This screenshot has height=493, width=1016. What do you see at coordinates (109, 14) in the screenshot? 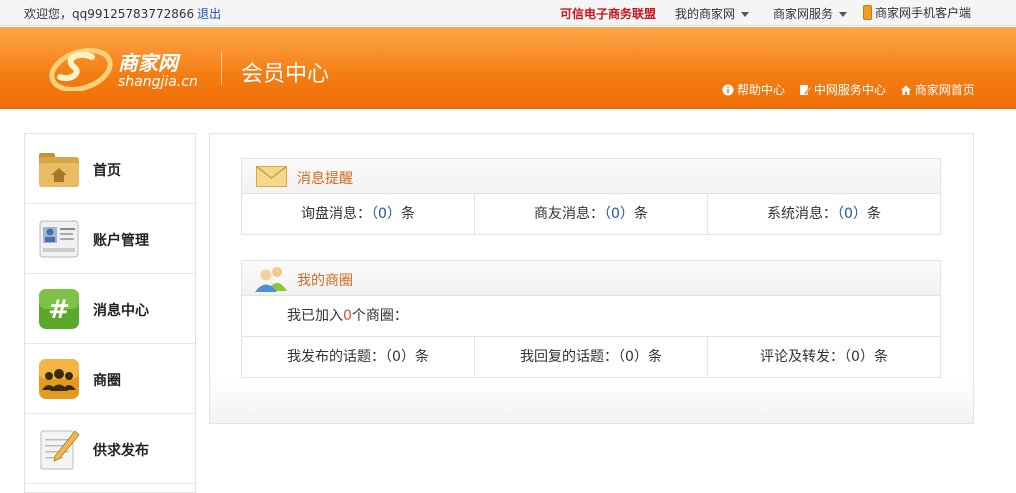
I see `welcome-label: 欢迎您，qq99125783772866` at bounding box center [109, 14].